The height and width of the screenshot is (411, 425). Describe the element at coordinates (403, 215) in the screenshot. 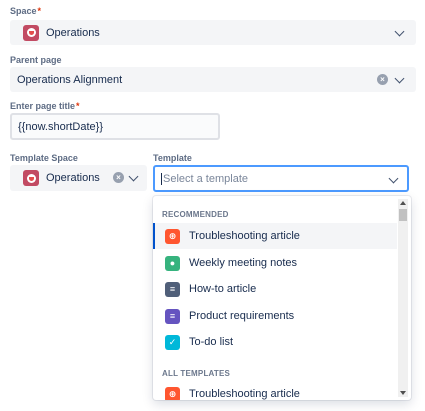

I see `scrollbar-thumb` at that location.